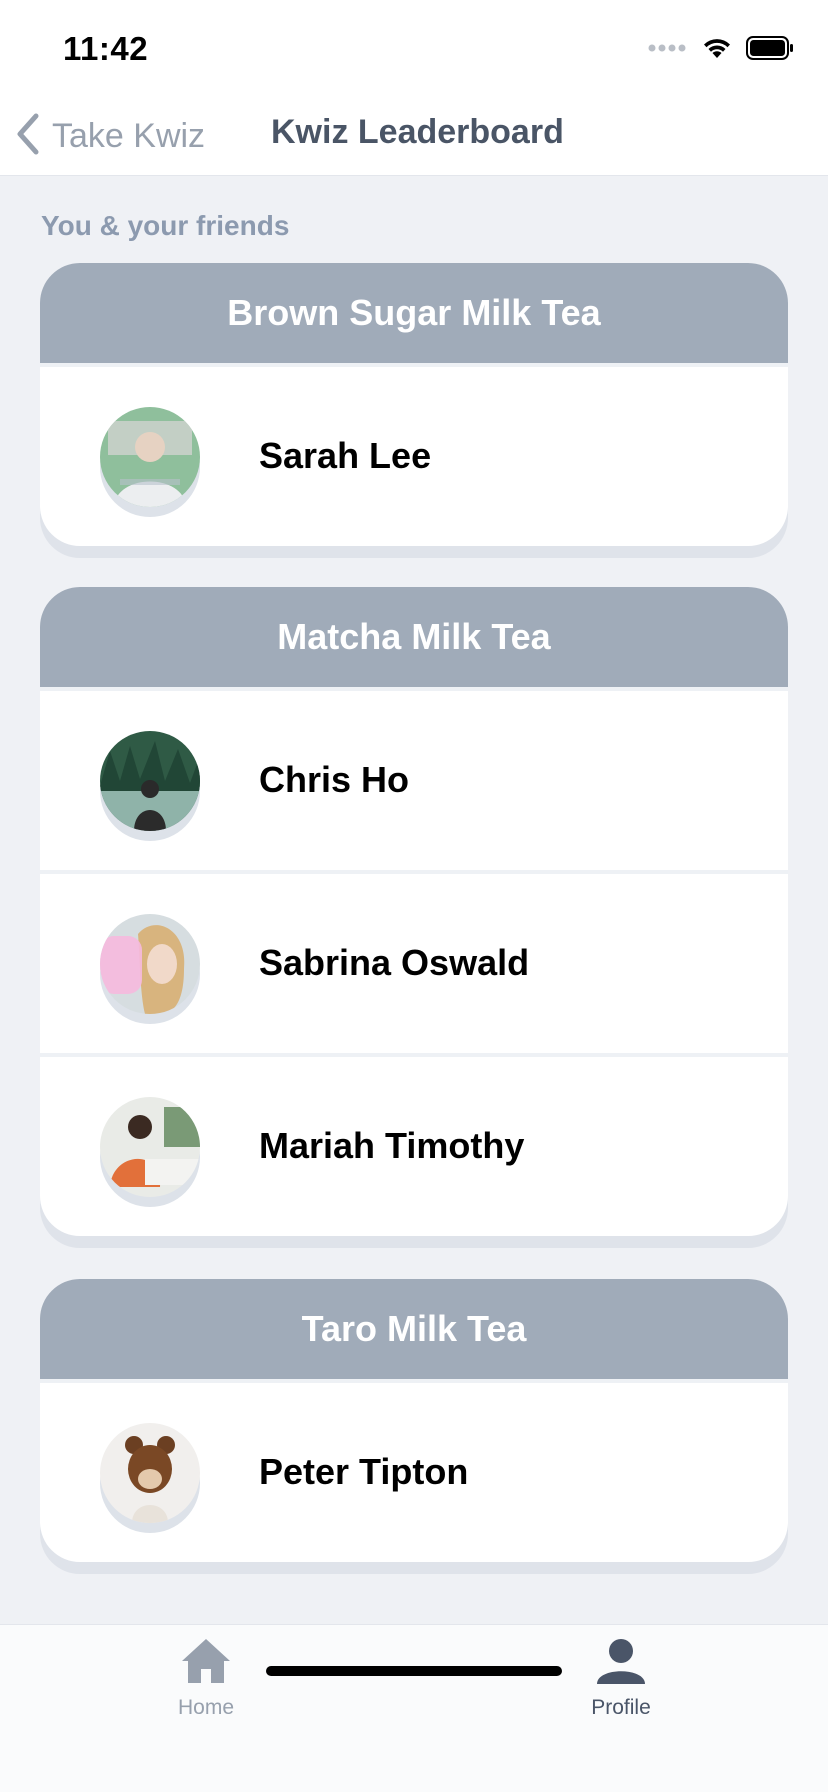 This screenshot has width=828, height=1792. Describe the element at coordinates (621, 1663) in the screenshot. I see `profile-icon` at that location.